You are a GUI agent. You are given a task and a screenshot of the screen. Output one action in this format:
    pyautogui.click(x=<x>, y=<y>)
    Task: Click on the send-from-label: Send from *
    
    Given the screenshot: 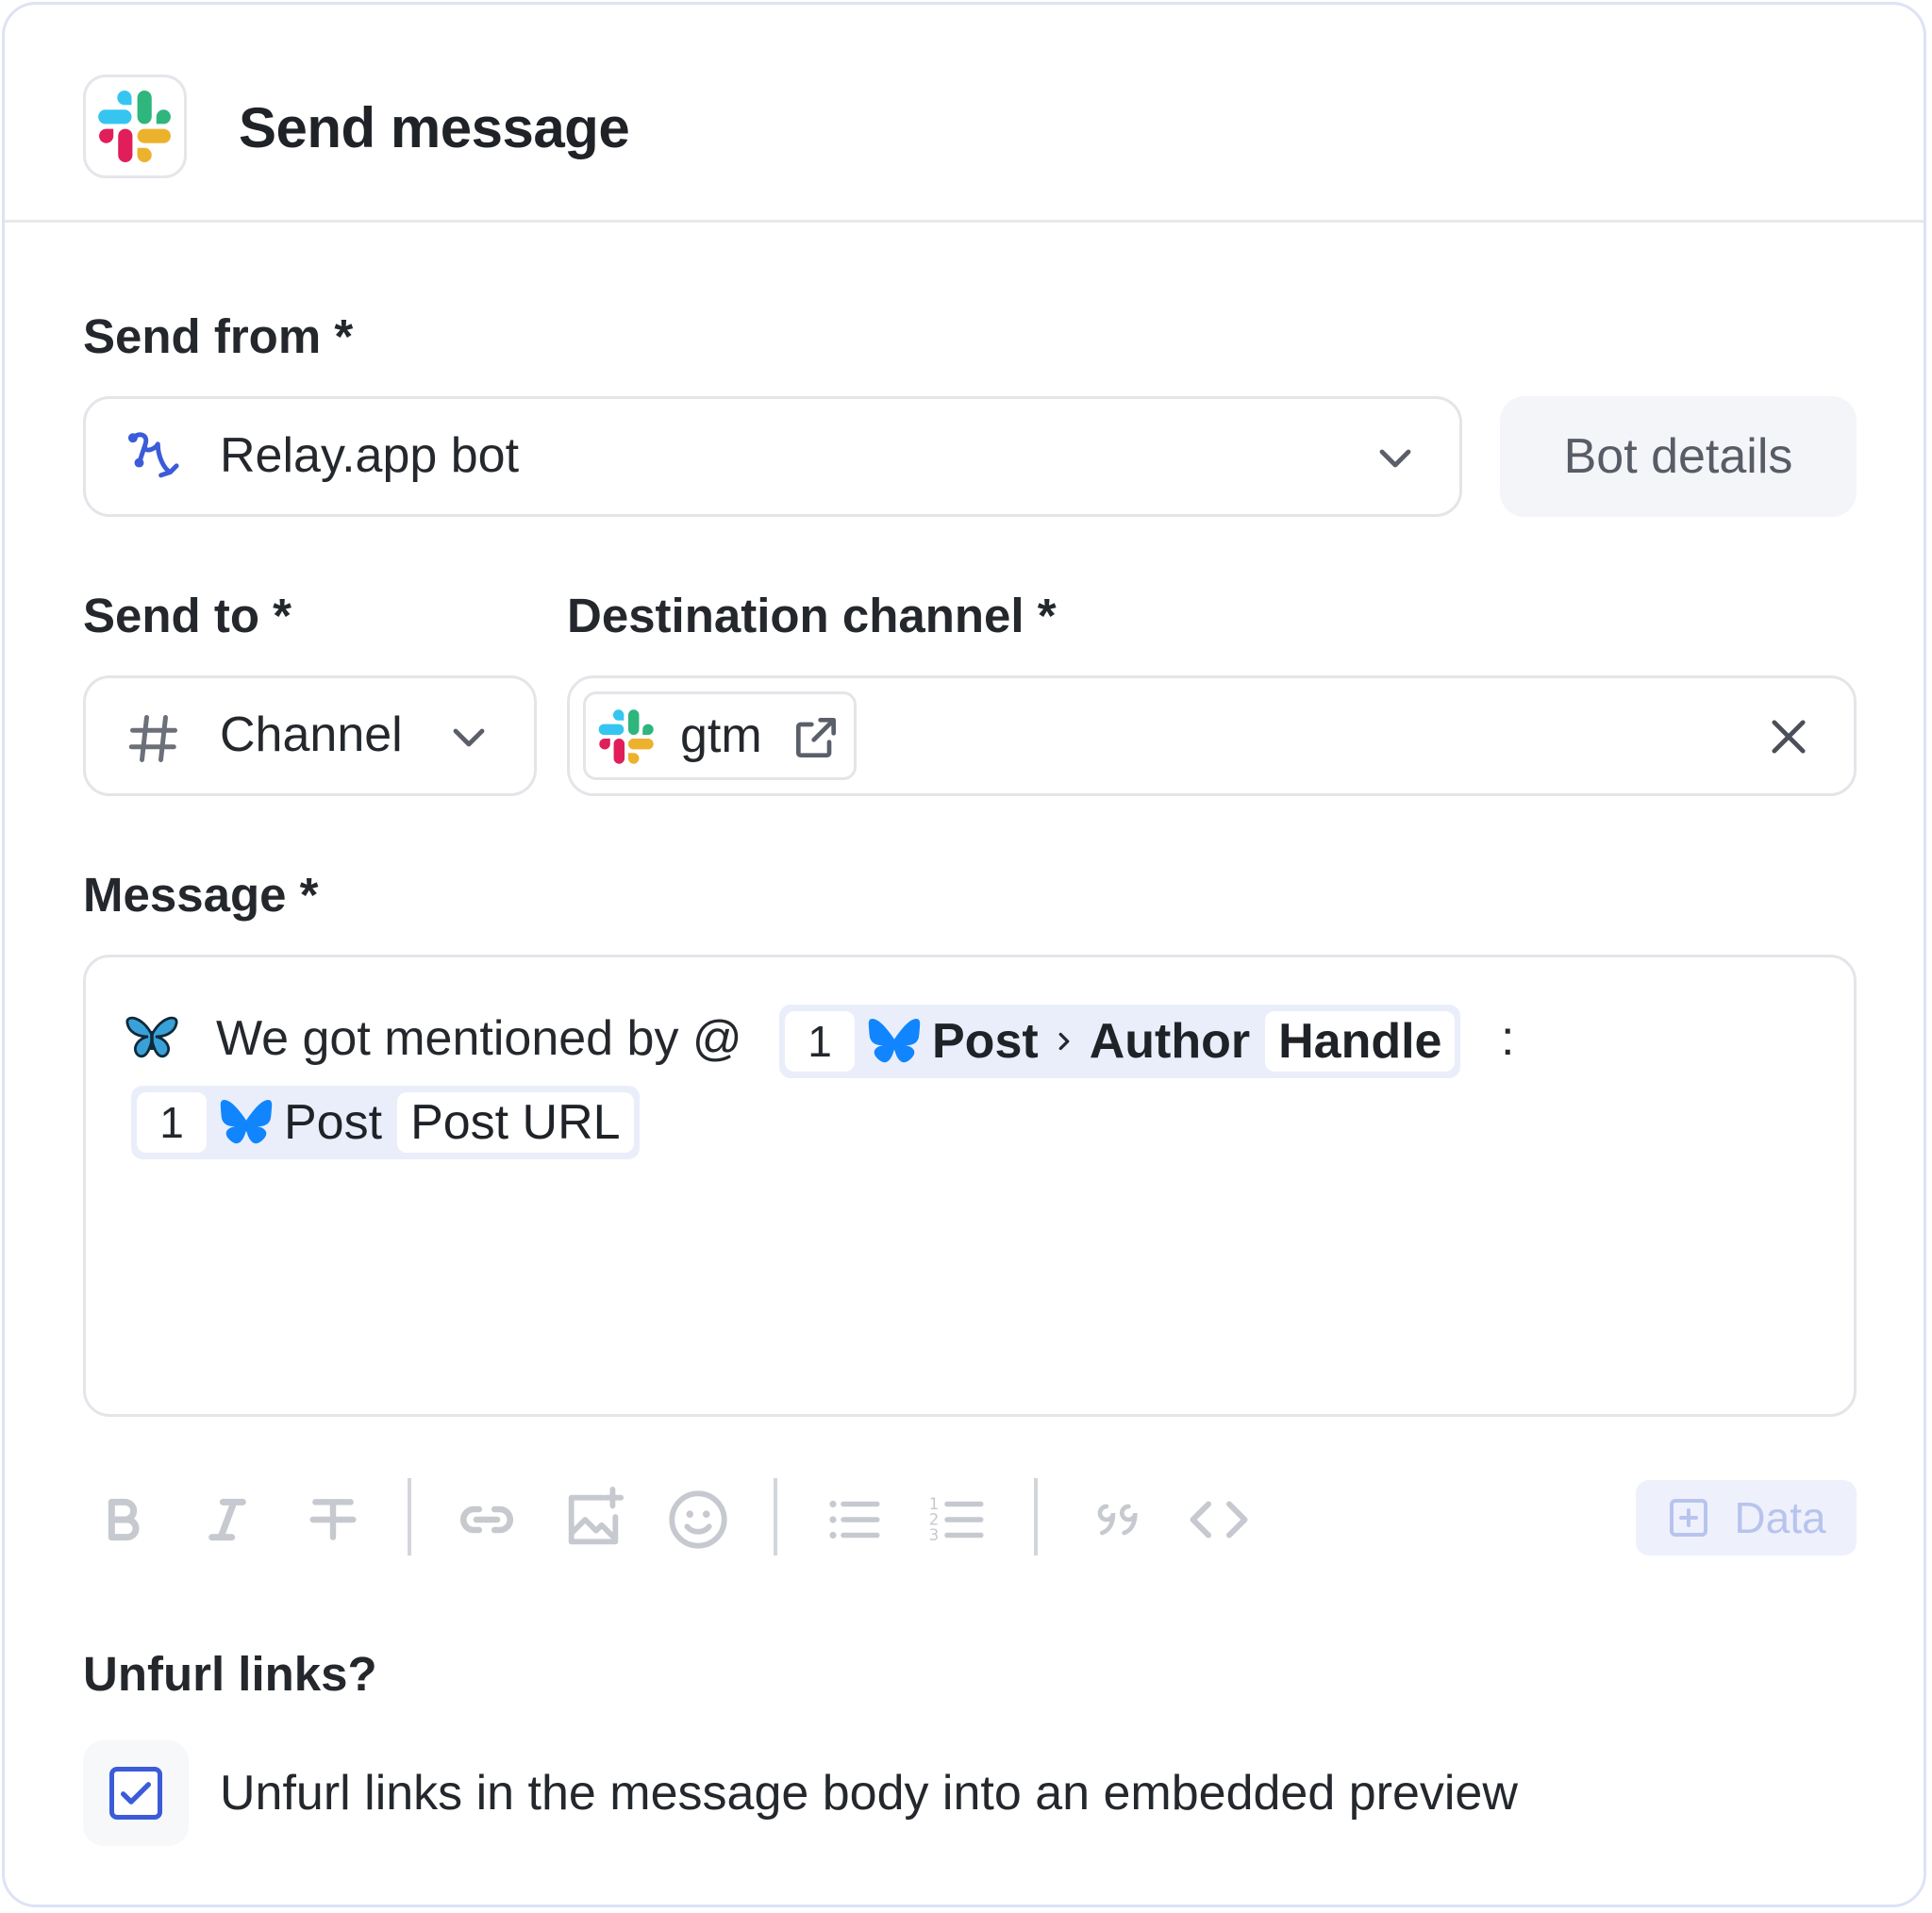 What is the action you would take?
    pyautogui.click(x=219, y=336)
    